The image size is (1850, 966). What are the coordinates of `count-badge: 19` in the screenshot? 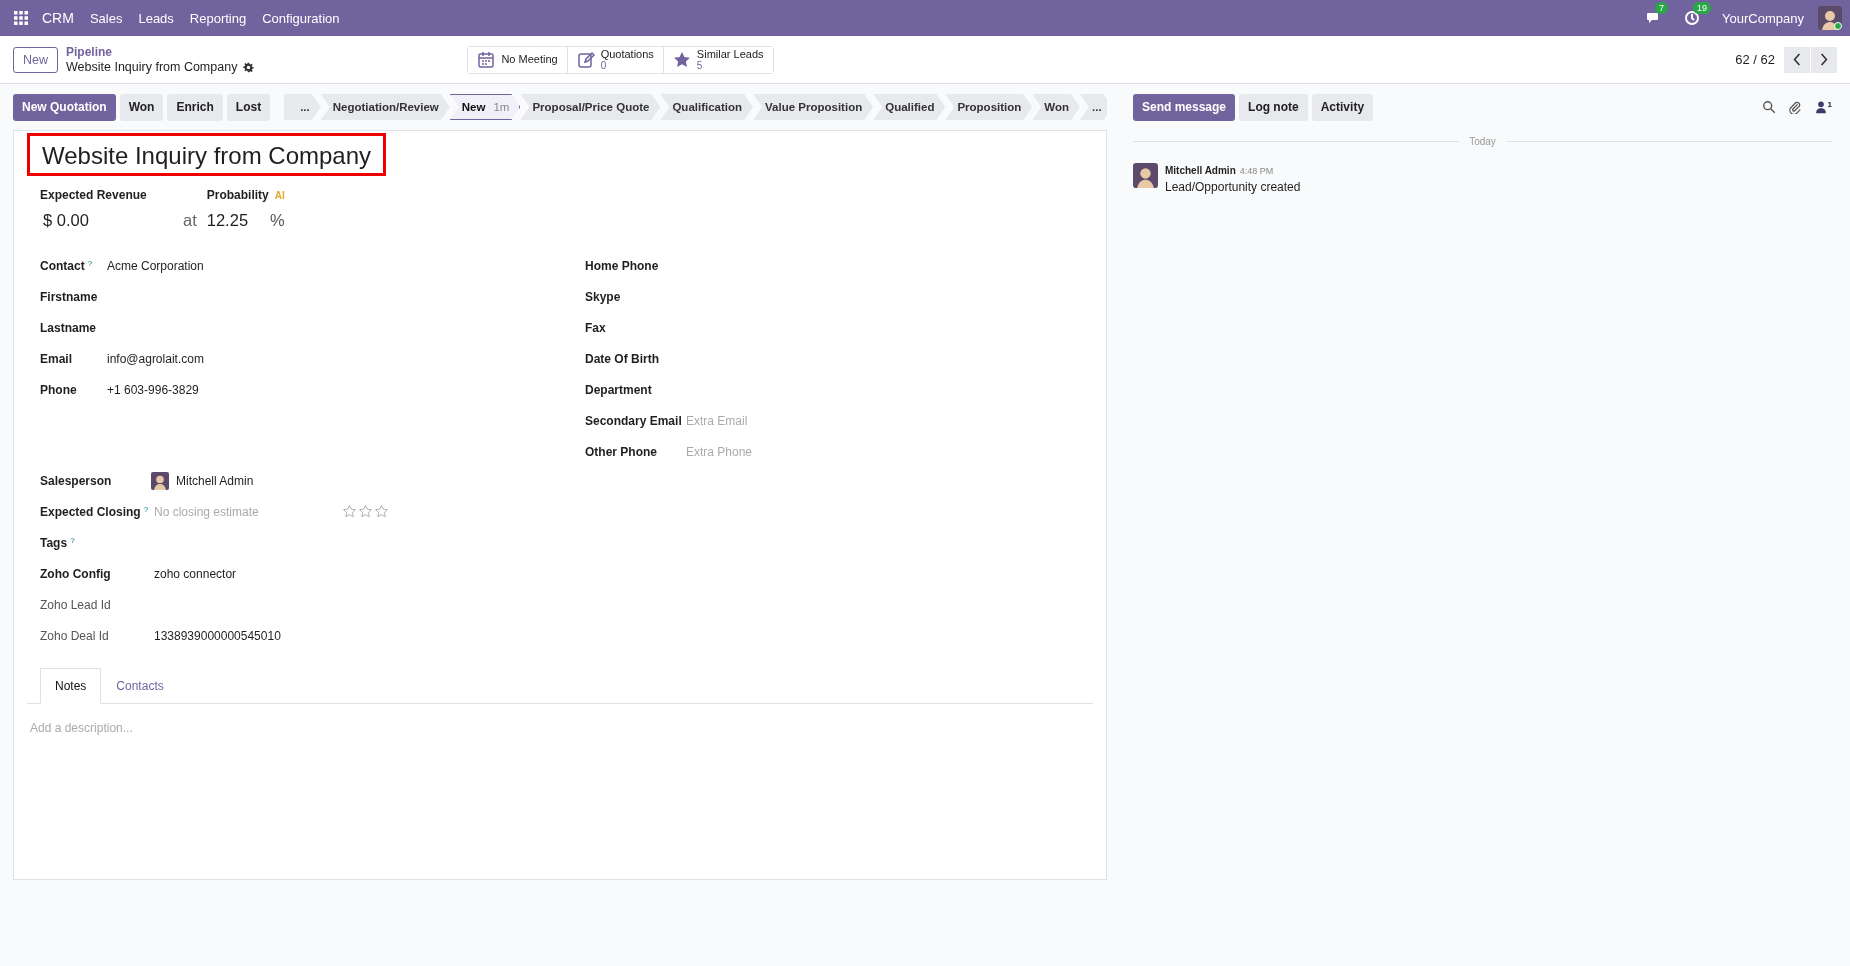 It's located at (1702, 8).